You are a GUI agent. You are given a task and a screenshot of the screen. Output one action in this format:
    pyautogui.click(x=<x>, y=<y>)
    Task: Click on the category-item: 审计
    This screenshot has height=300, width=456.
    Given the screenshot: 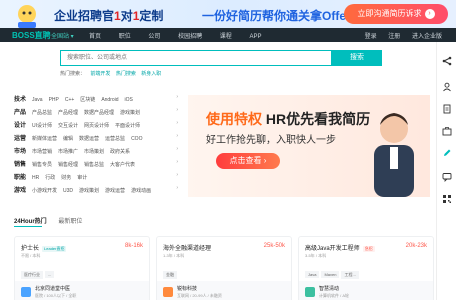 What is the action you would take?
    pyautogui.click(x=82, y=178)
    